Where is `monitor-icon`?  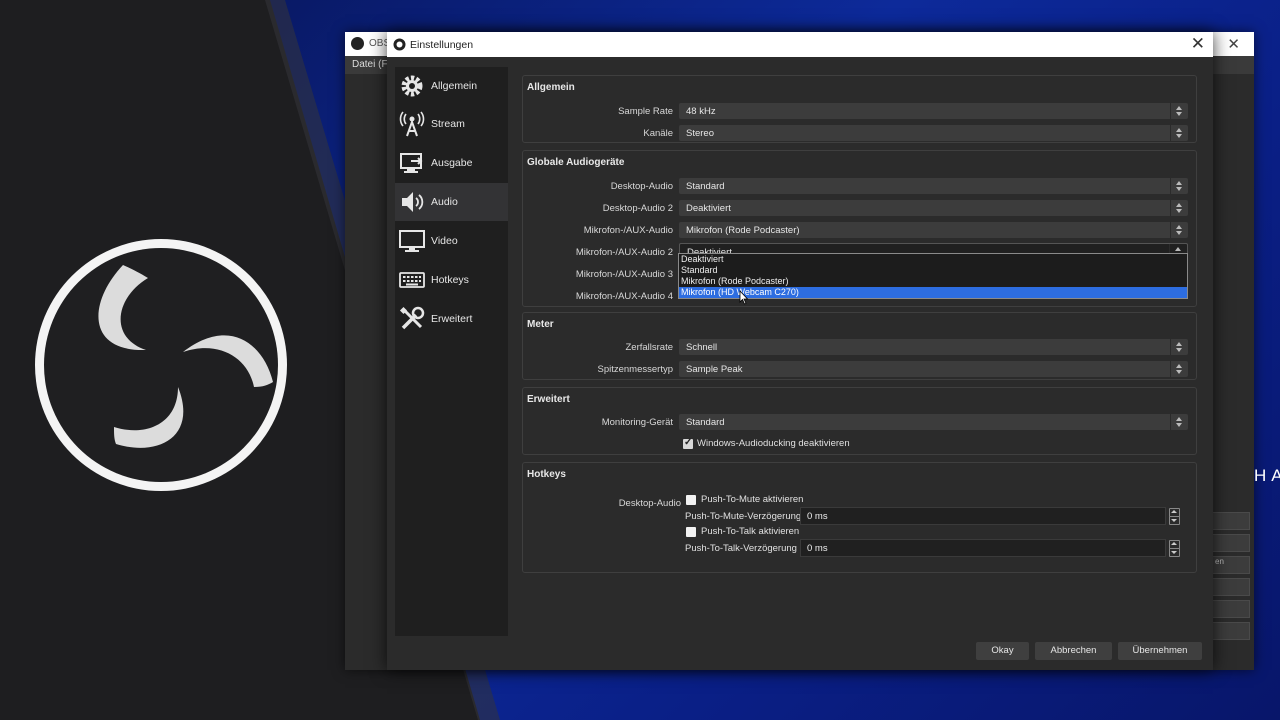
monitor-icon is located at coordinates (412, 241).